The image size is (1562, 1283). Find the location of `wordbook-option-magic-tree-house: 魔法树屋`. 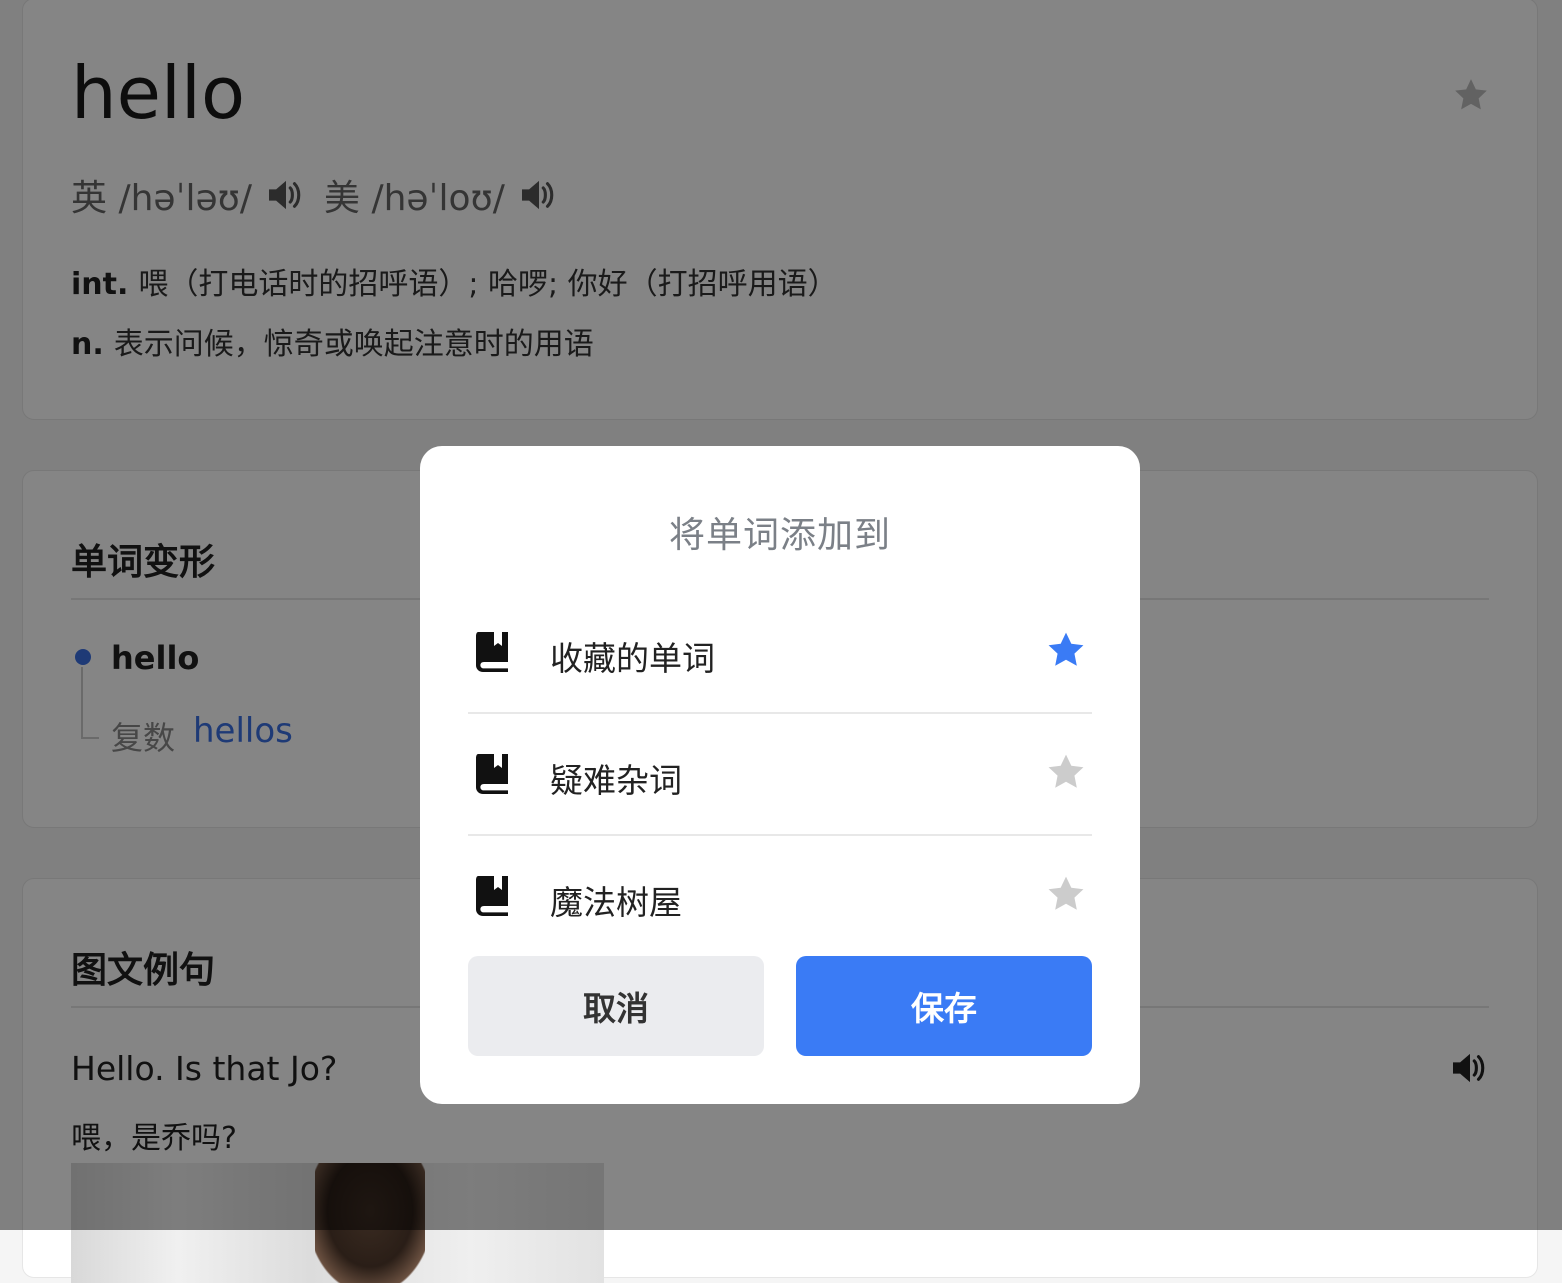

wordbook-option-magic-tree-house: 魔法树屋 is located at coordinates (780, 897).